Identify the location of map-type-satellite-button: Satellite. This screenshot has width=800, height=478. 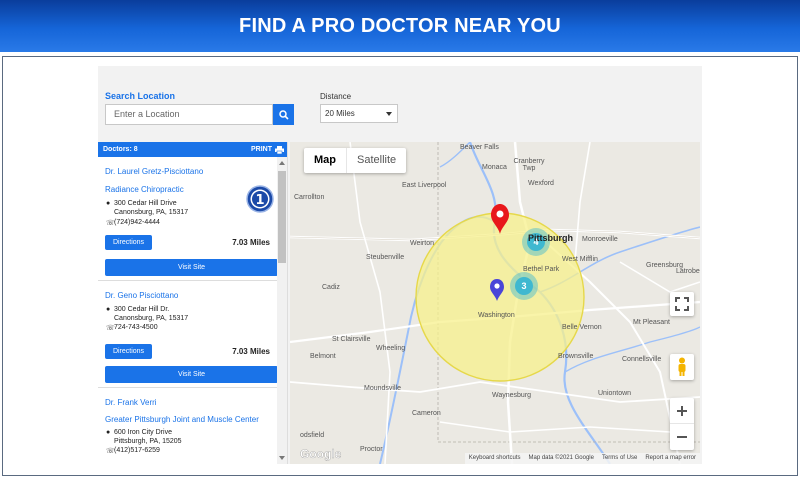
(376, 160).